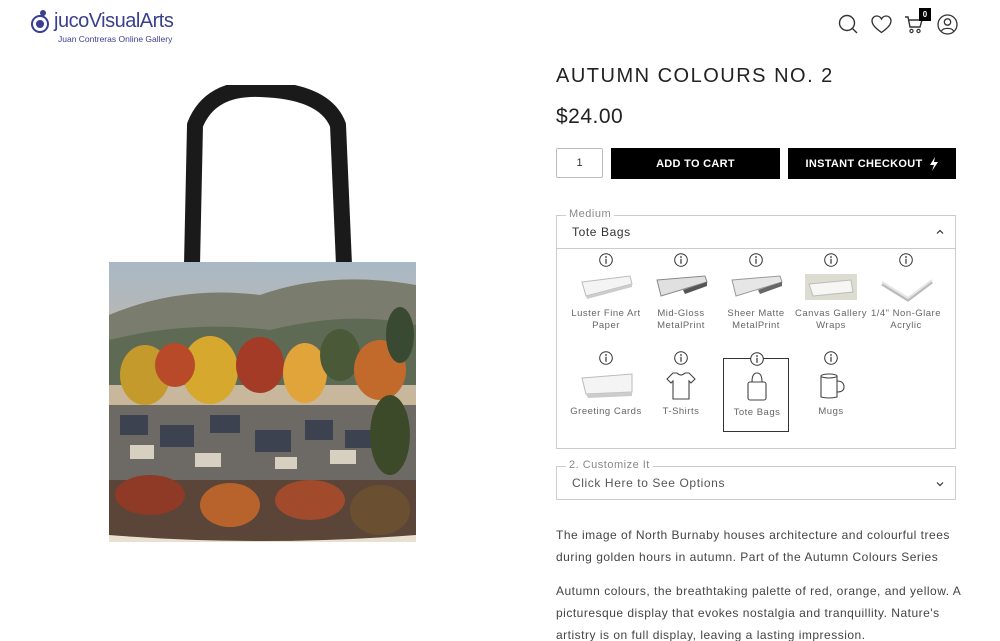  I want to click on medium-option-label: Greeting Cards, so click(606, 411).